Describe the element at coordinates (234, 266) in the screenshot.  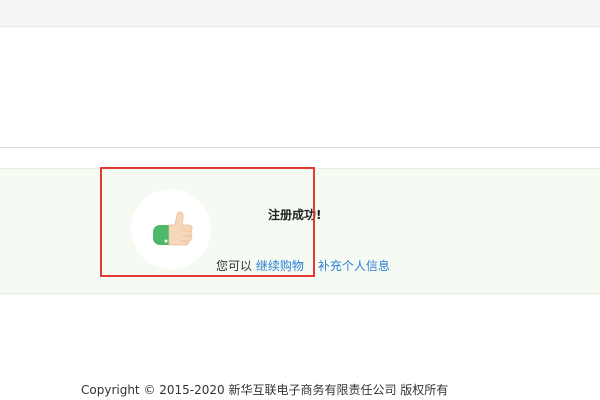
I see `actions-prefix: 您可以` at that location.